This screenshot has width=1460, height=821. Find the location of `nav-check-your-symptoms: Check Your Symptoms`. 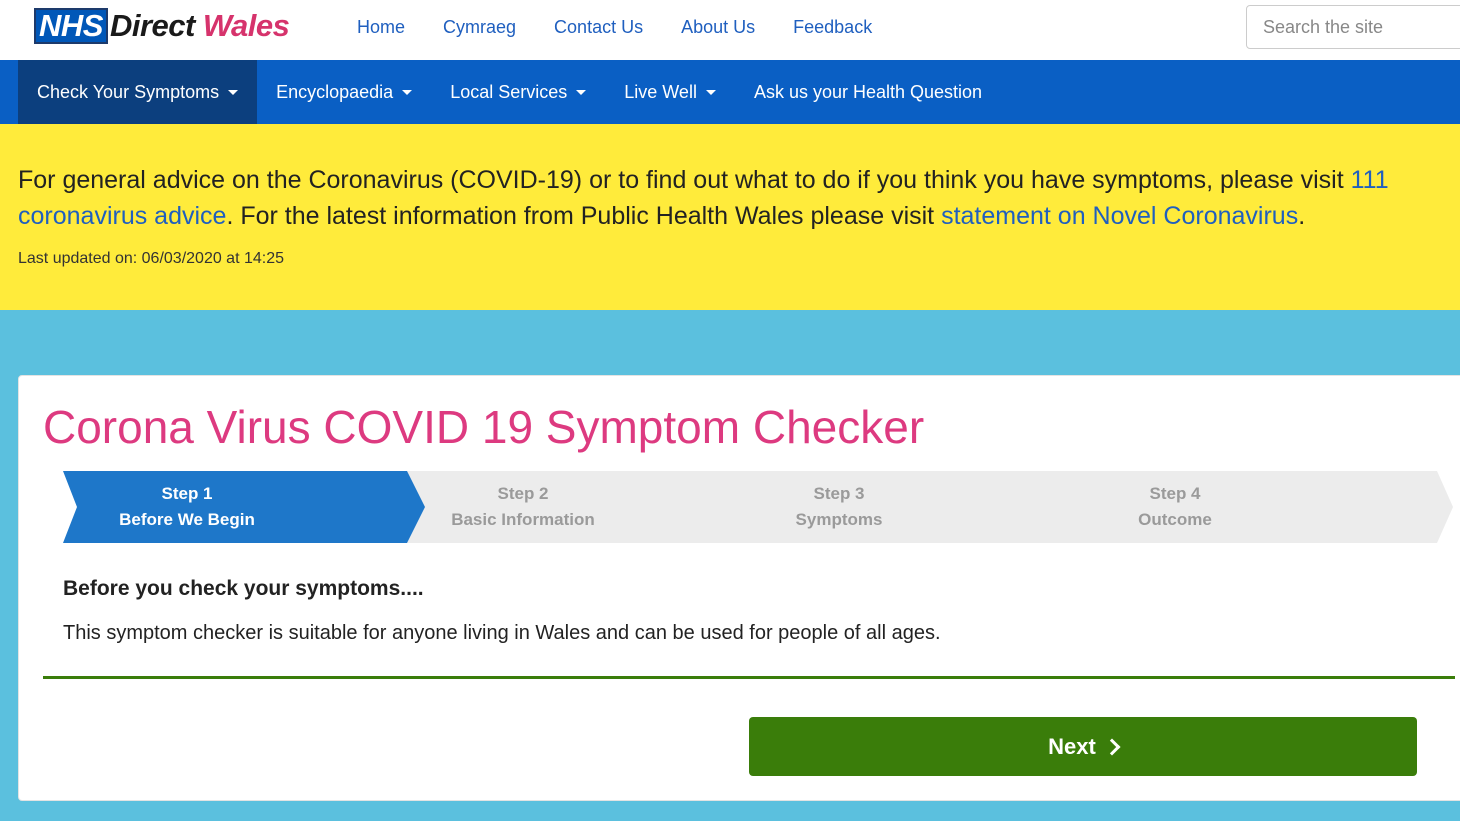

nav-check-your-symptoms: Check Your Symptoms is located at coordinates (138, 92).